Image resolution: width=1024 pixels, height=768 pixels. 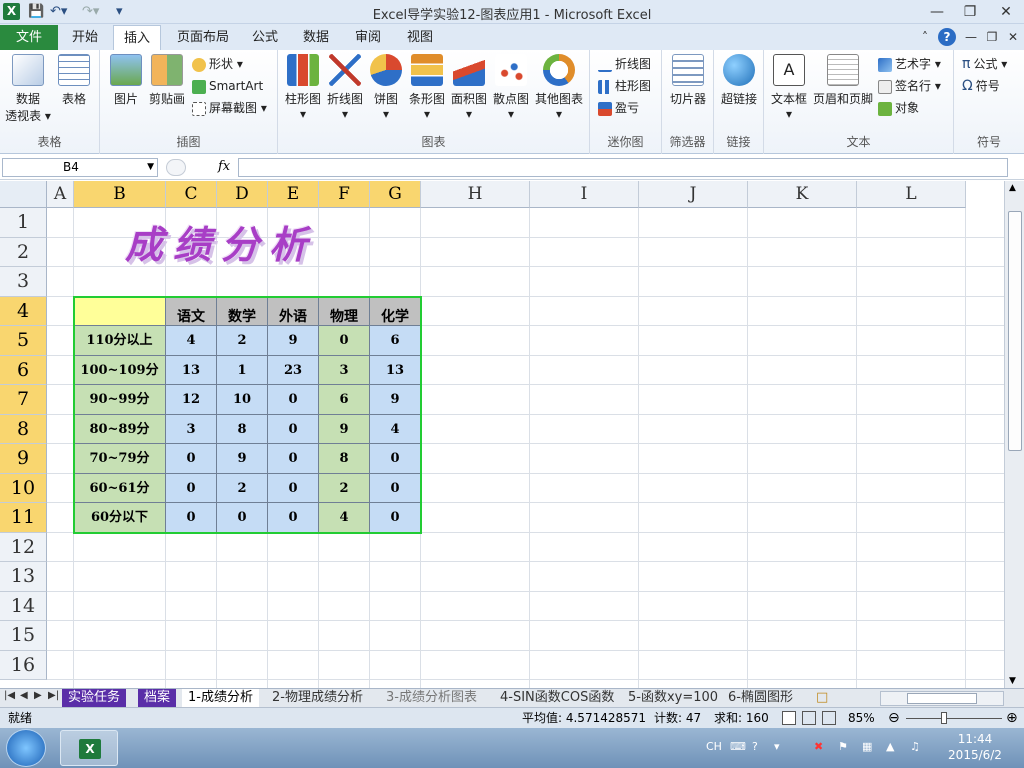 I want to click on column-header-b: B, so click(x=120, y=194).